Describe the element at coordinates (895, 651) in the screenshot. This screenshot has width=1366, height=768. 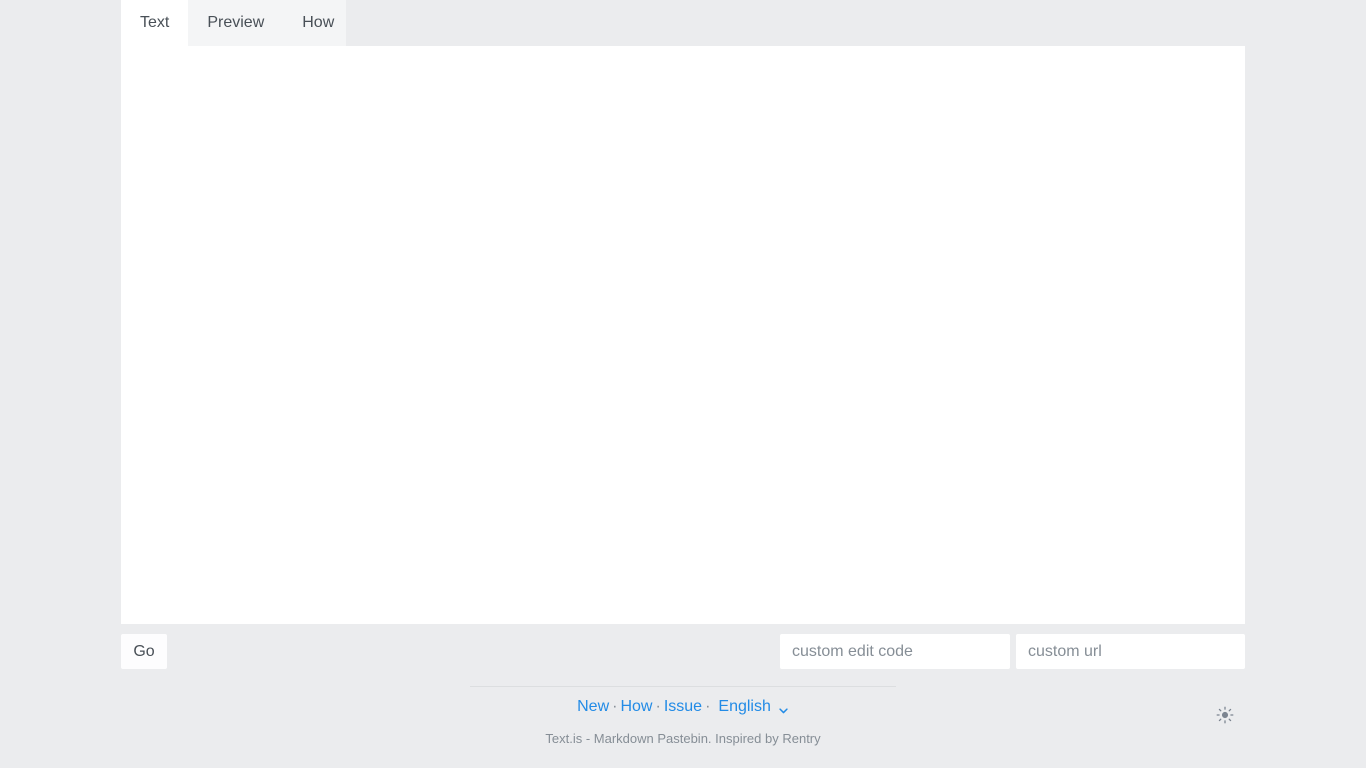
I see `custom-edit-code-input` at that location.